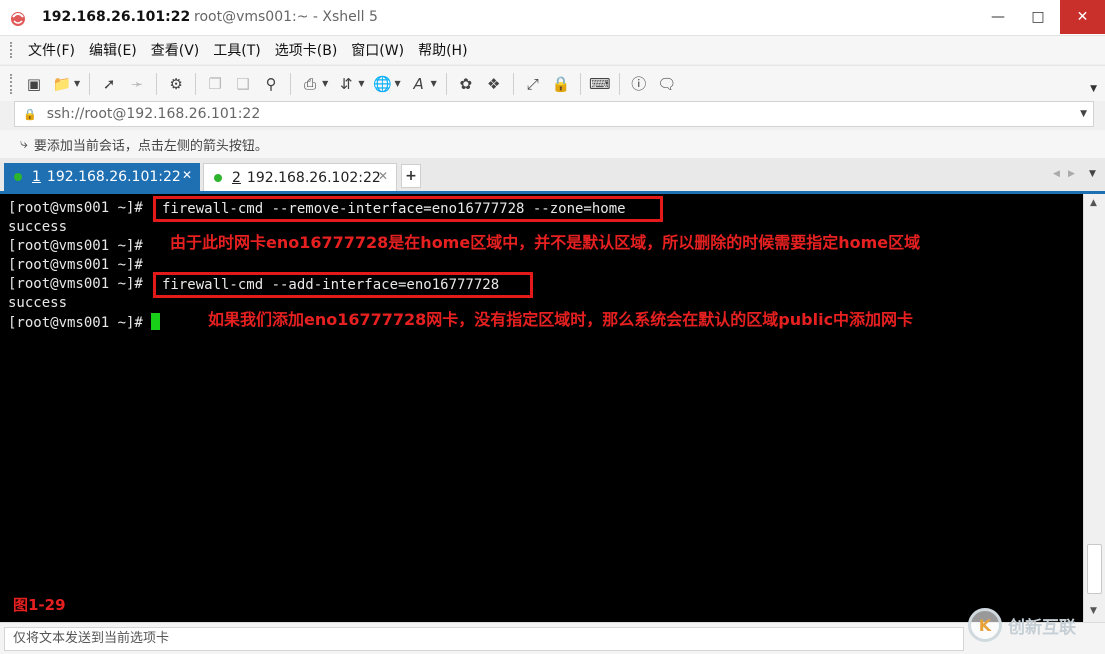 This screenshot has width=1105, height=654. I want to click on web-dropdown-icon: ▼, so click(397, 83).